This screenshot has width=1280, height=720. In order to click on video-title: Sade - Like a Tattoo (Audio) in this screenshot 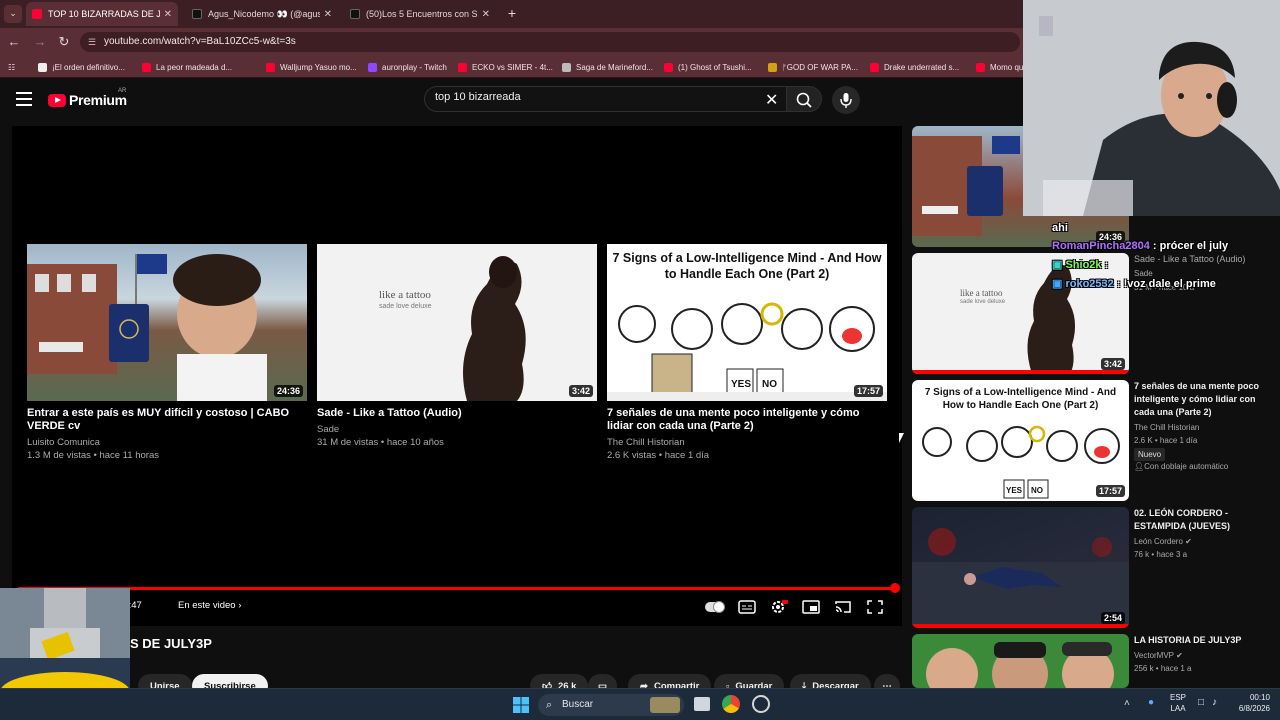, I will do `click(457, 413)`.